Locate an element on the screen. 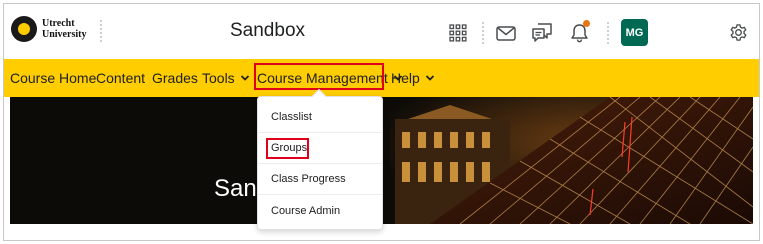 Image resolution: width=763 pixels, height=244 pixels. header-separator is located at coordinates (101, 31).